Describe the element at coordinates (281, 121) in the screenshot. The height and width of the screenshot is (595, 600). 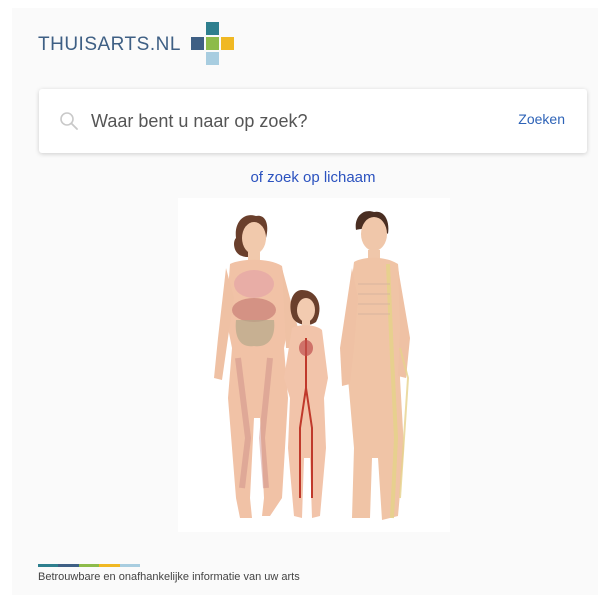
I see `search-input` at that location.